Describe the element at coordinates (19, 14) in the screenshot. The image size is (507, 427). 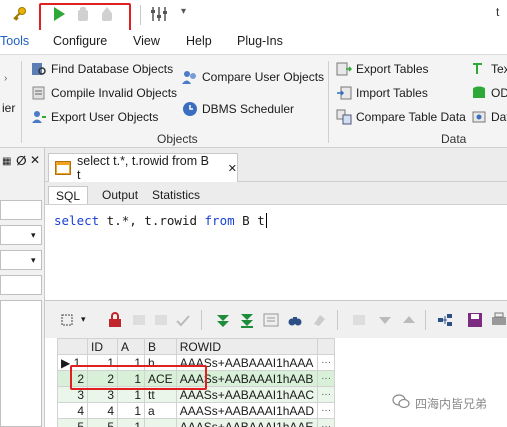
I see `key-icon` at that location.